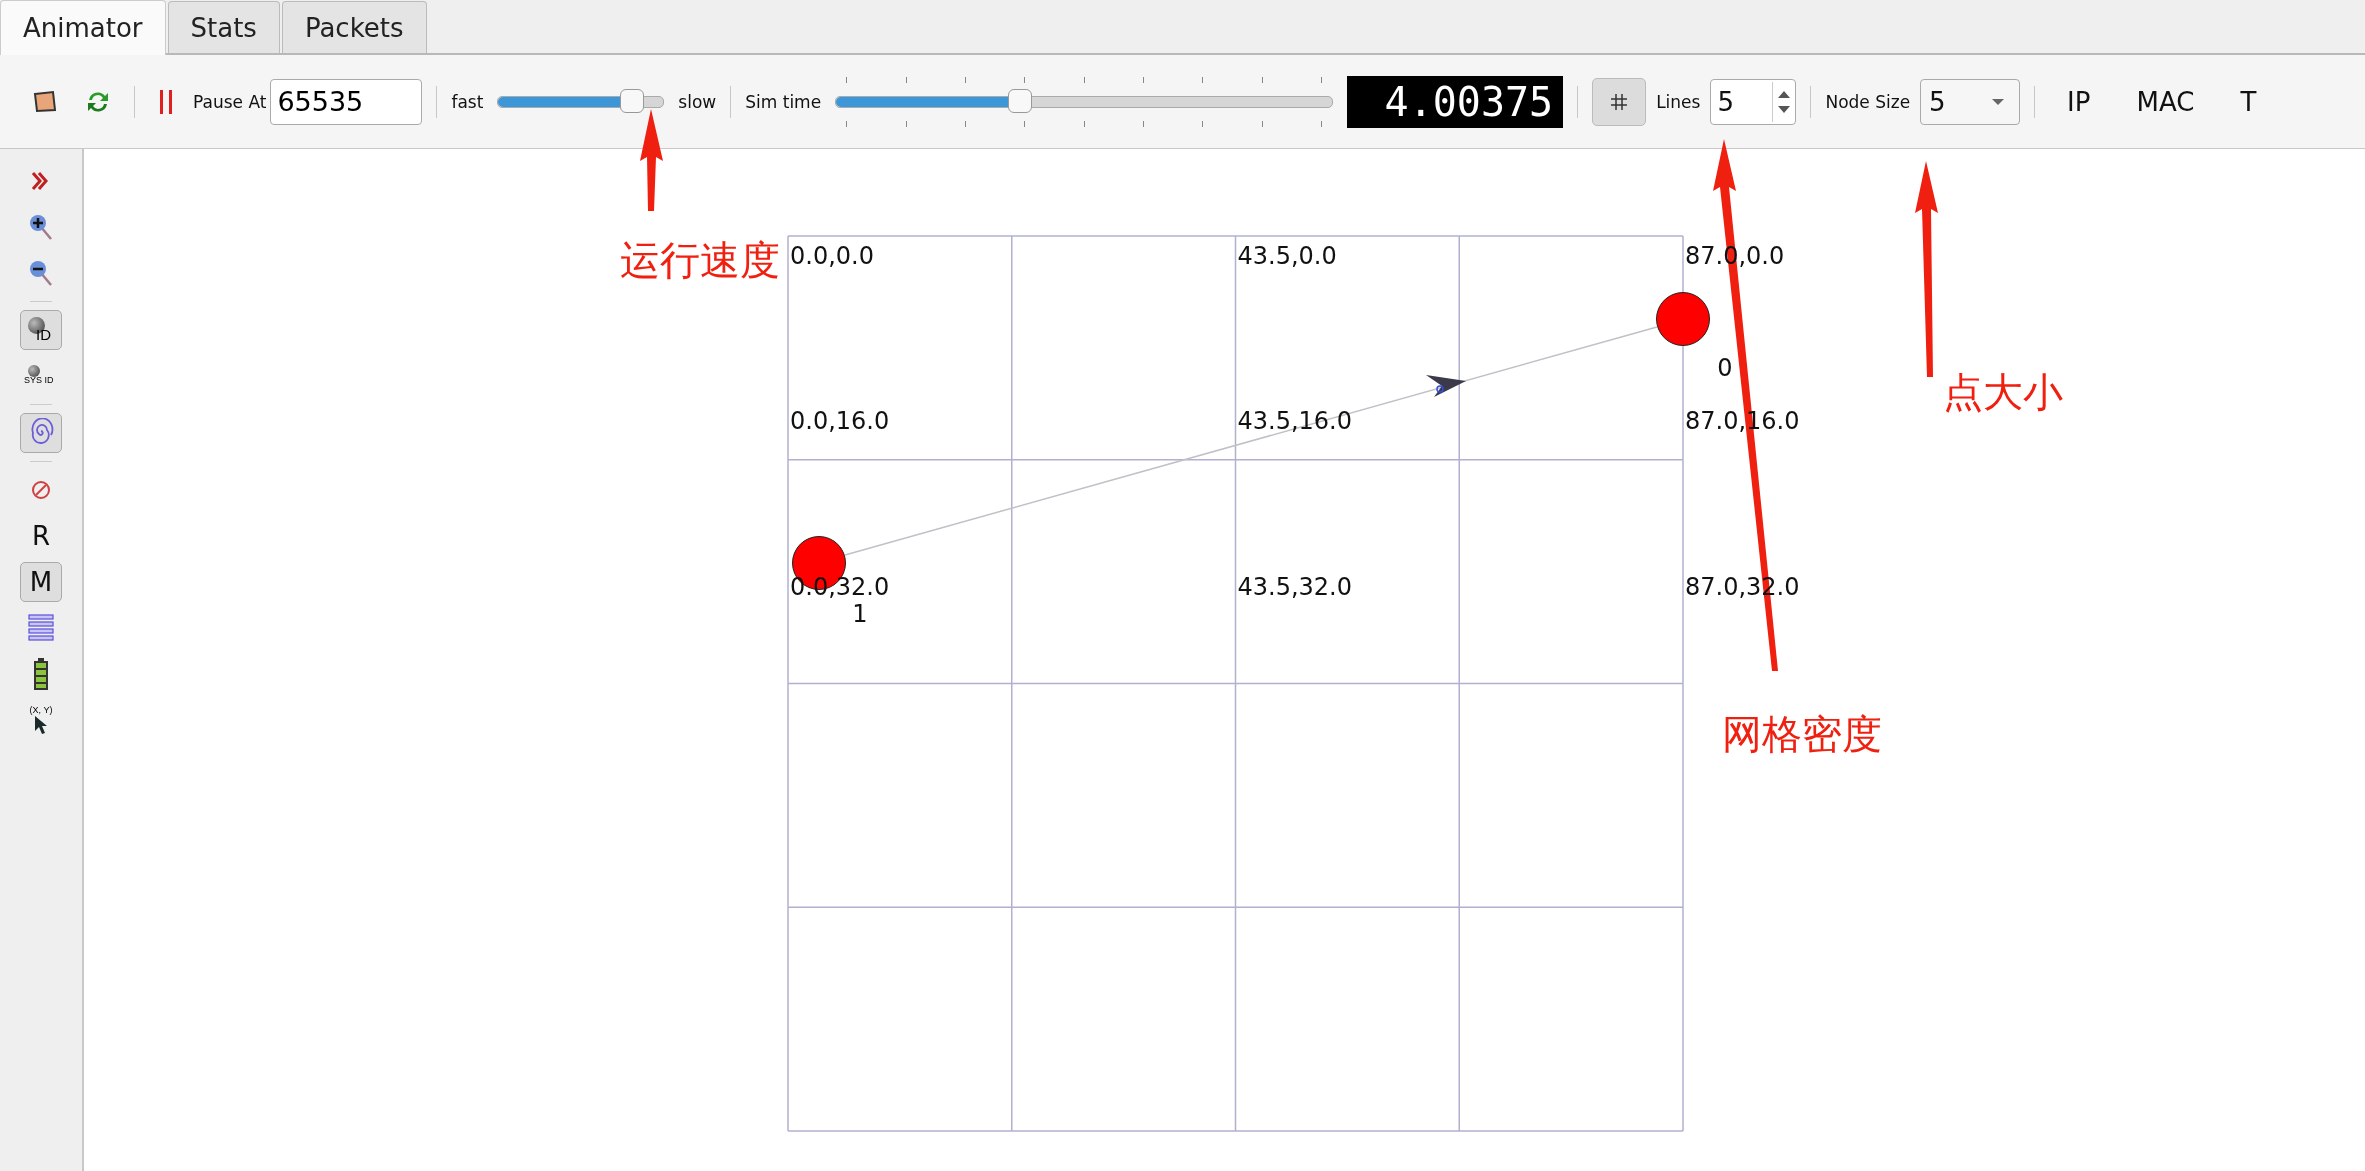 The width and height of the screenshot is (2365, 1171). Describe the element at coordinates (840, 421) in the screenshot. I see `coordinate-label: 0.0,16.0` at that location.